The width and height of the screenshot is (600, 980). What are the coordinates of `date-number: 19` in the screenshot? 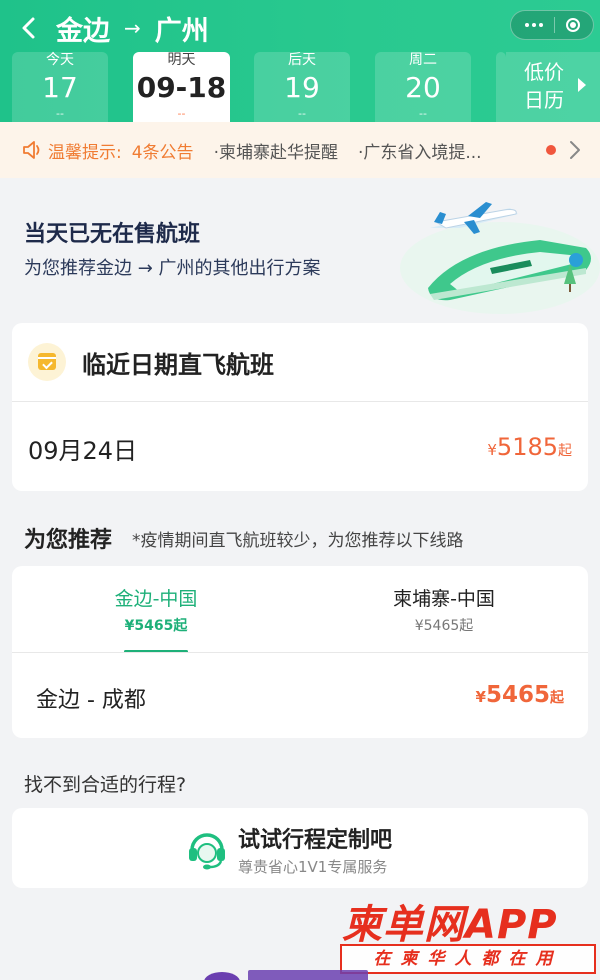 It's located at (302, 87).